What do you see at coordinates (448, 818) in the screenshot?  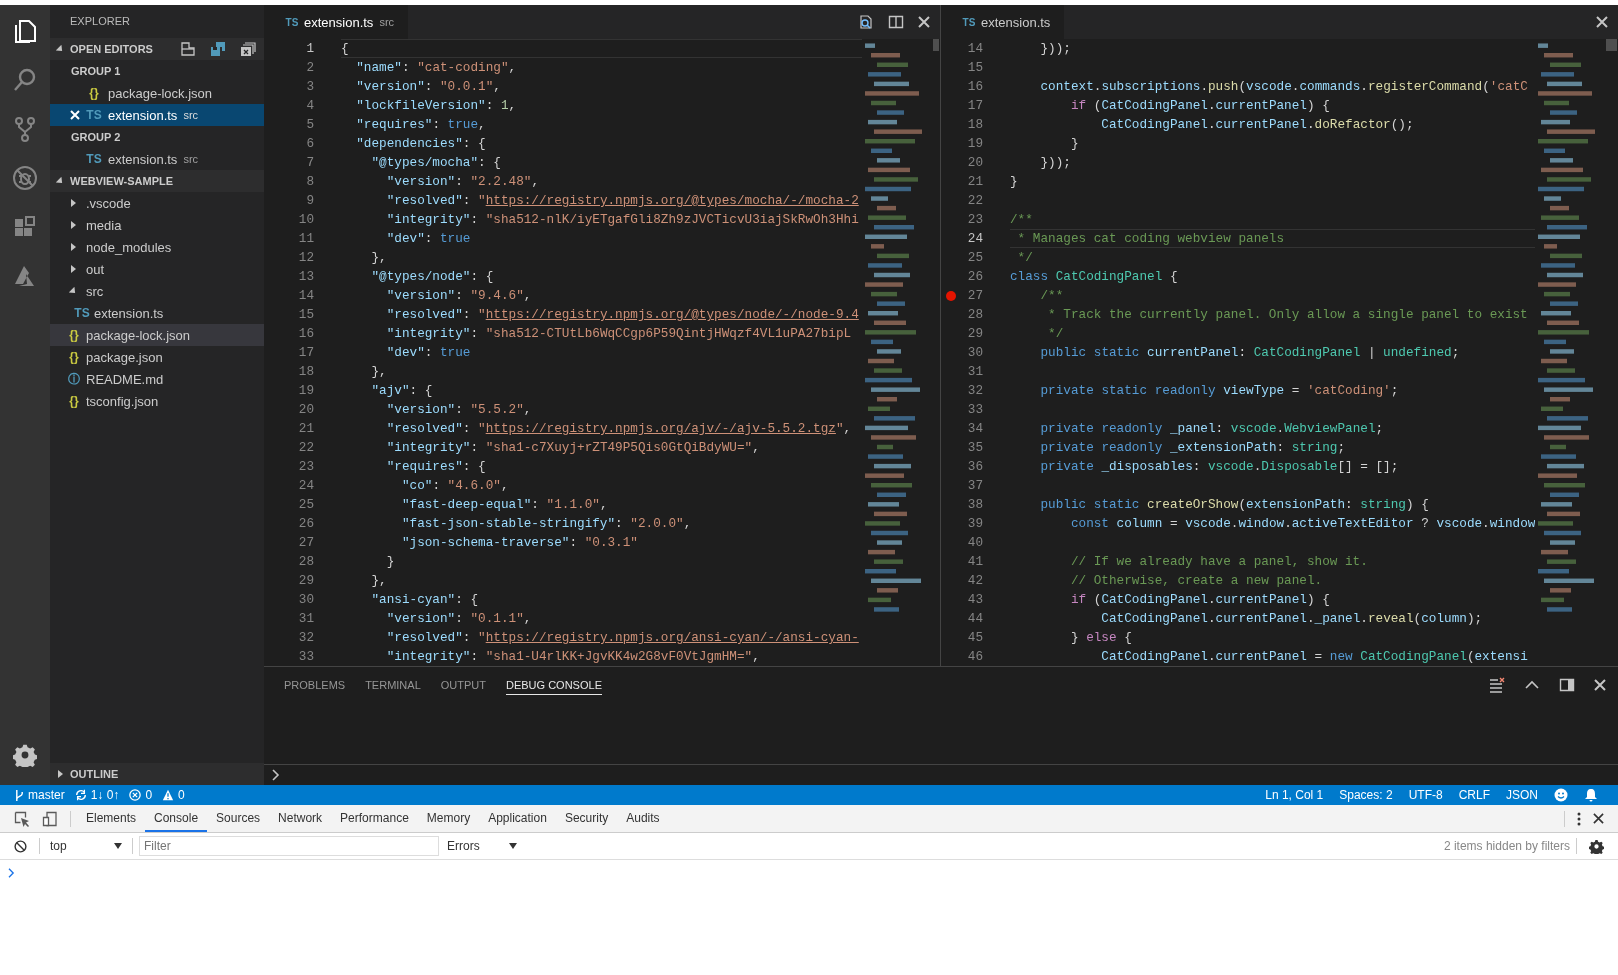 I see `devtools-tab: Memory` at bounding box center [448, 818].